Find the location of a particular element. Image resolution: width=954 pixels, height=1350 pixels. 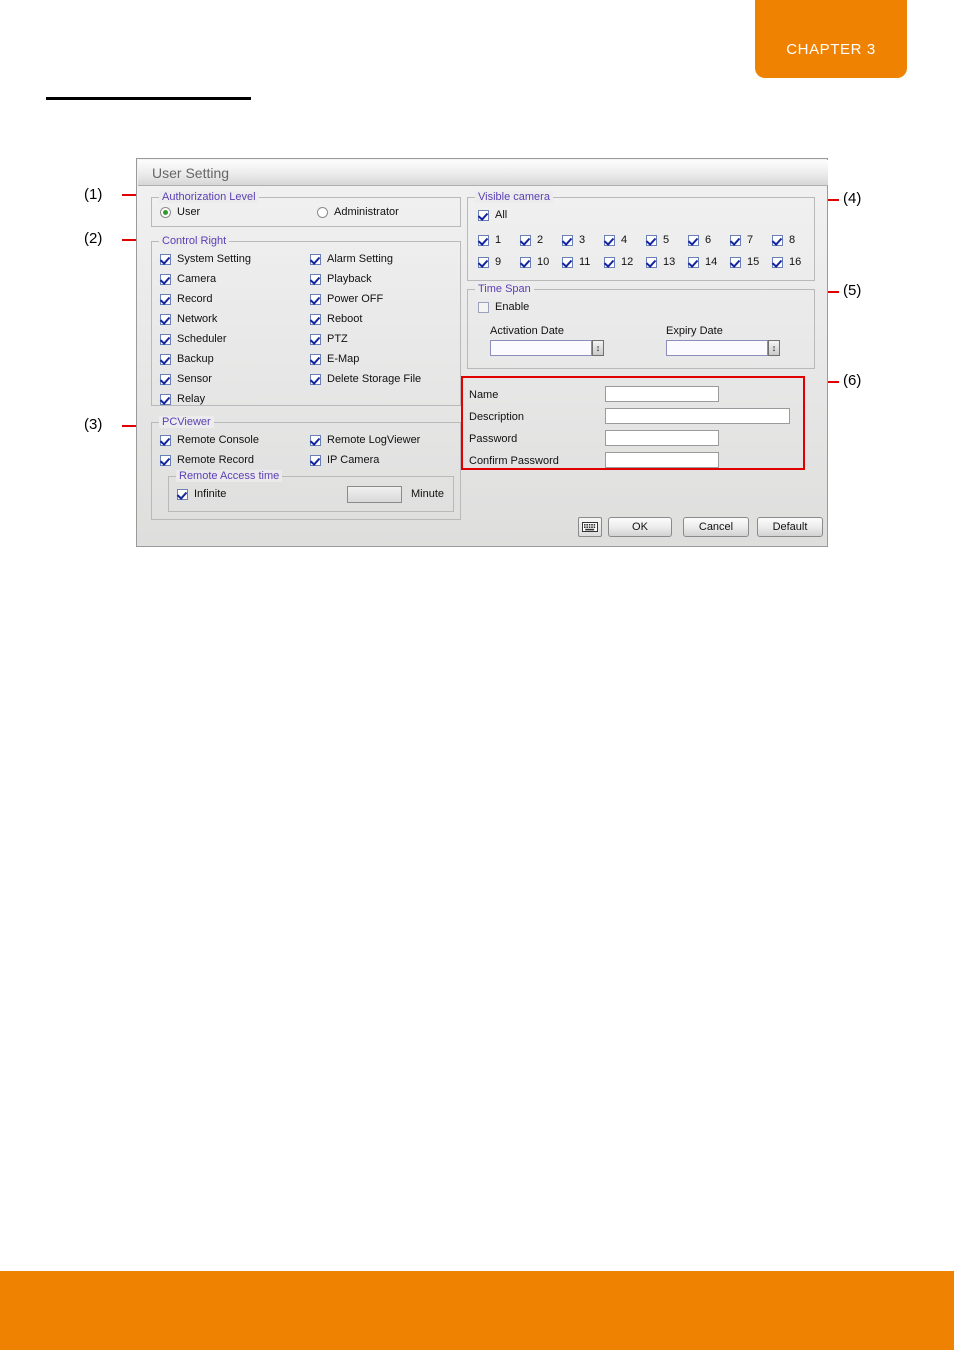

checkbox-delete-storage-file-label: Delete Storage File is located at coordinates (374, 379).